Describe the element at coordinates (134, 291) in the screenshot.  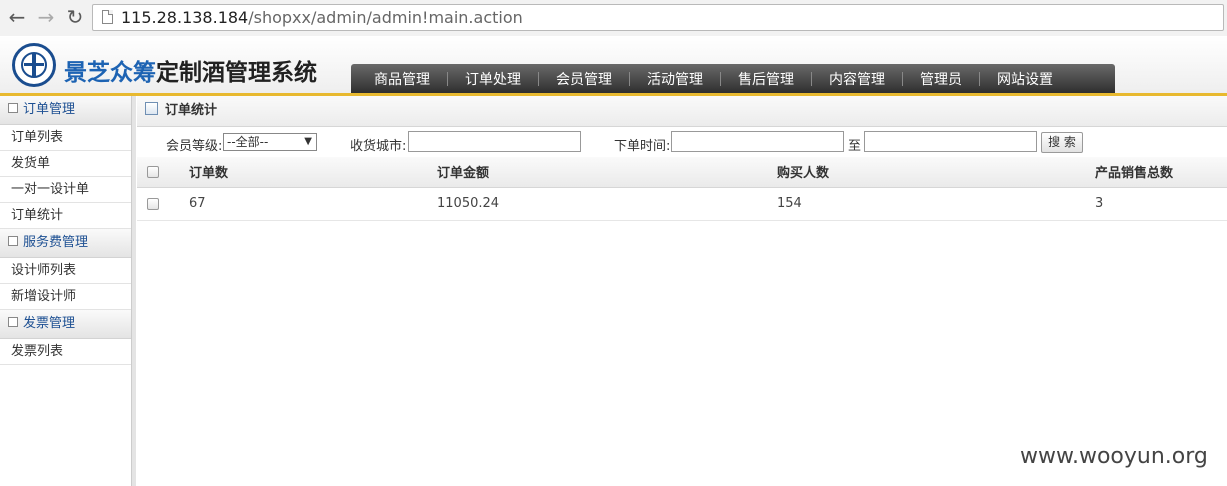
I see `sidebar-divider` at that location.